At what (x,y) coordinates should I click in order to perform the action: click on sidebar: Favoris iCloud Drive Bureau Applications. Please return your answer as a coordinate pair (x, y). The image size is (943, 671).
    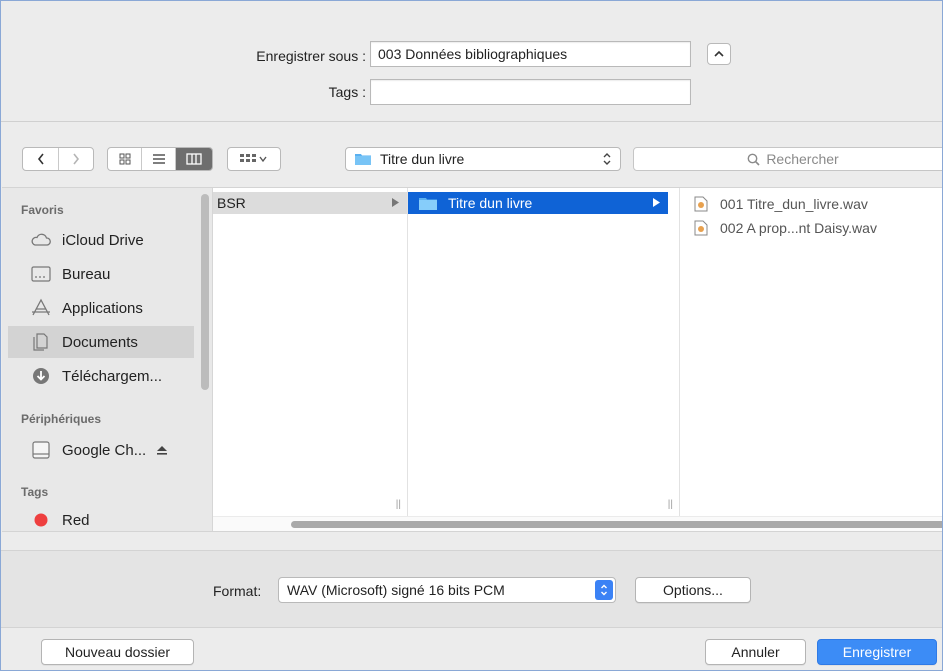
    Looking at the image, I should click on (107, 359).